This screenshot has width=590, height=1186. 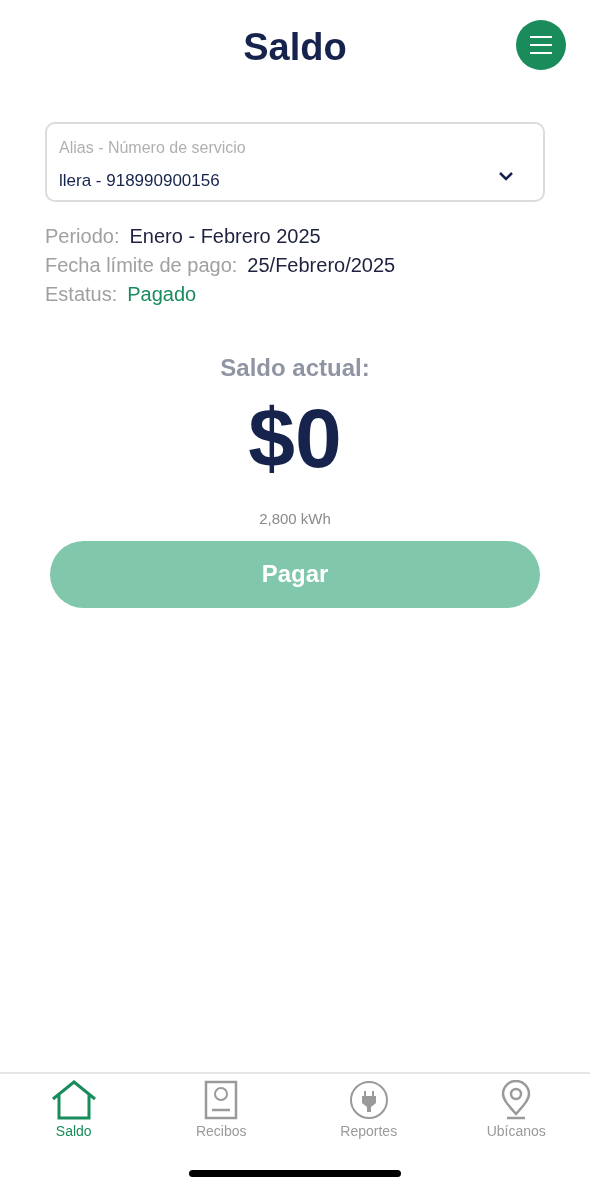 I want to click on consumption-text: 2,800 kWh, so click(x=295, y=519).